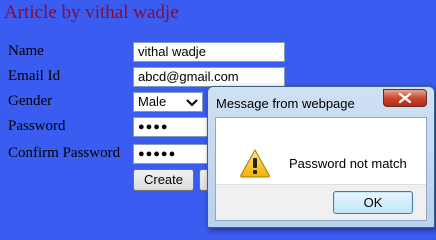 This screenshot has height=240, width=436. What do you see at coordinates (373, 202) in the screenshot?
I see `ok-button: OK` at bounding box center [373, 202].